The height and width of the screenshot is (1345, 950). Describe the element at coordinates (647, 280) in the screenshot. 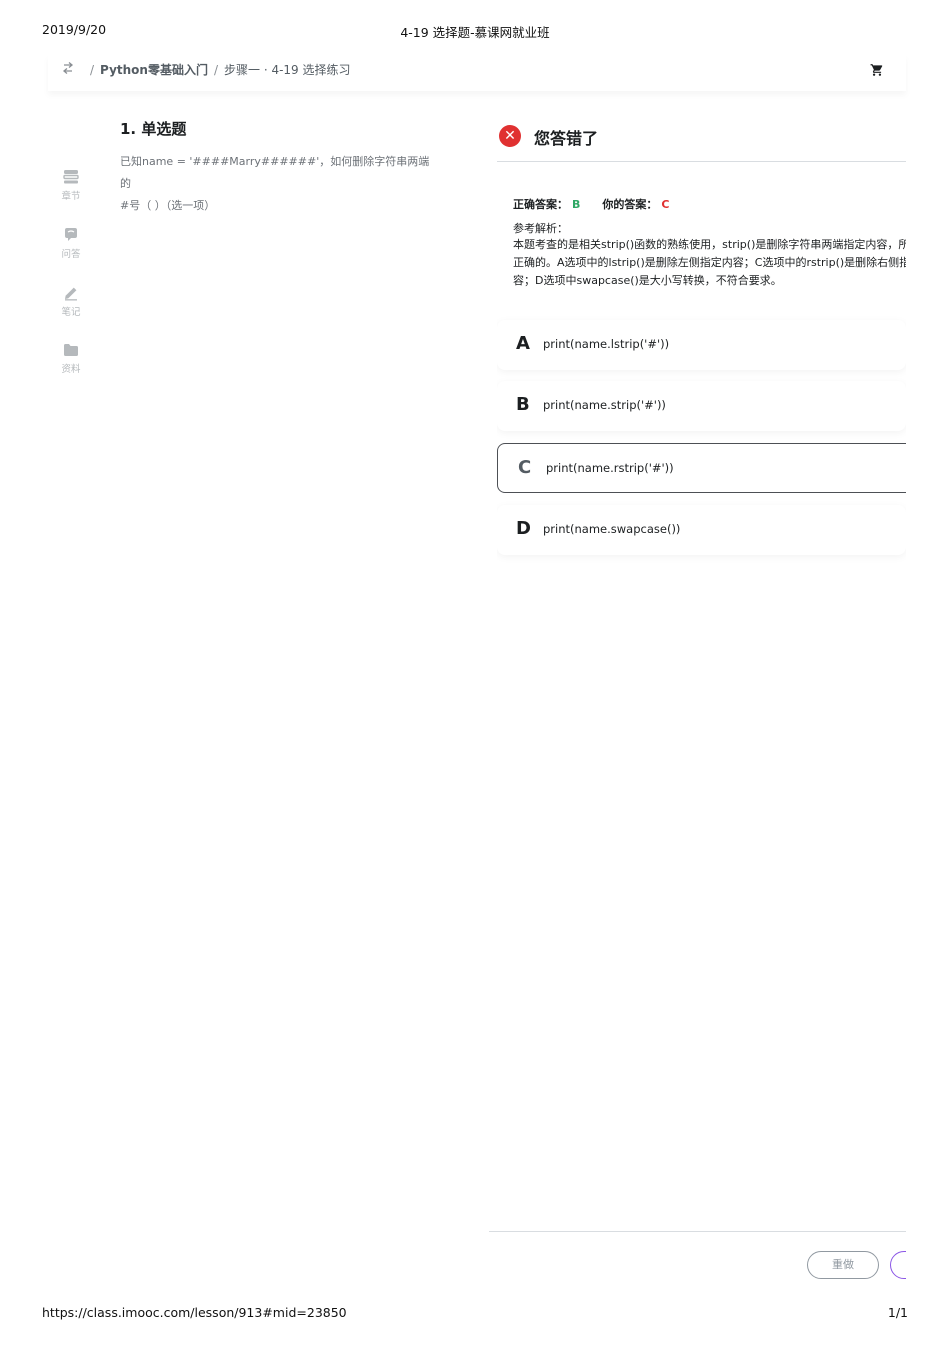

I see `analysis-line: 容；D选项中swapcase()是大小写转换，不符合要求。` at that location.